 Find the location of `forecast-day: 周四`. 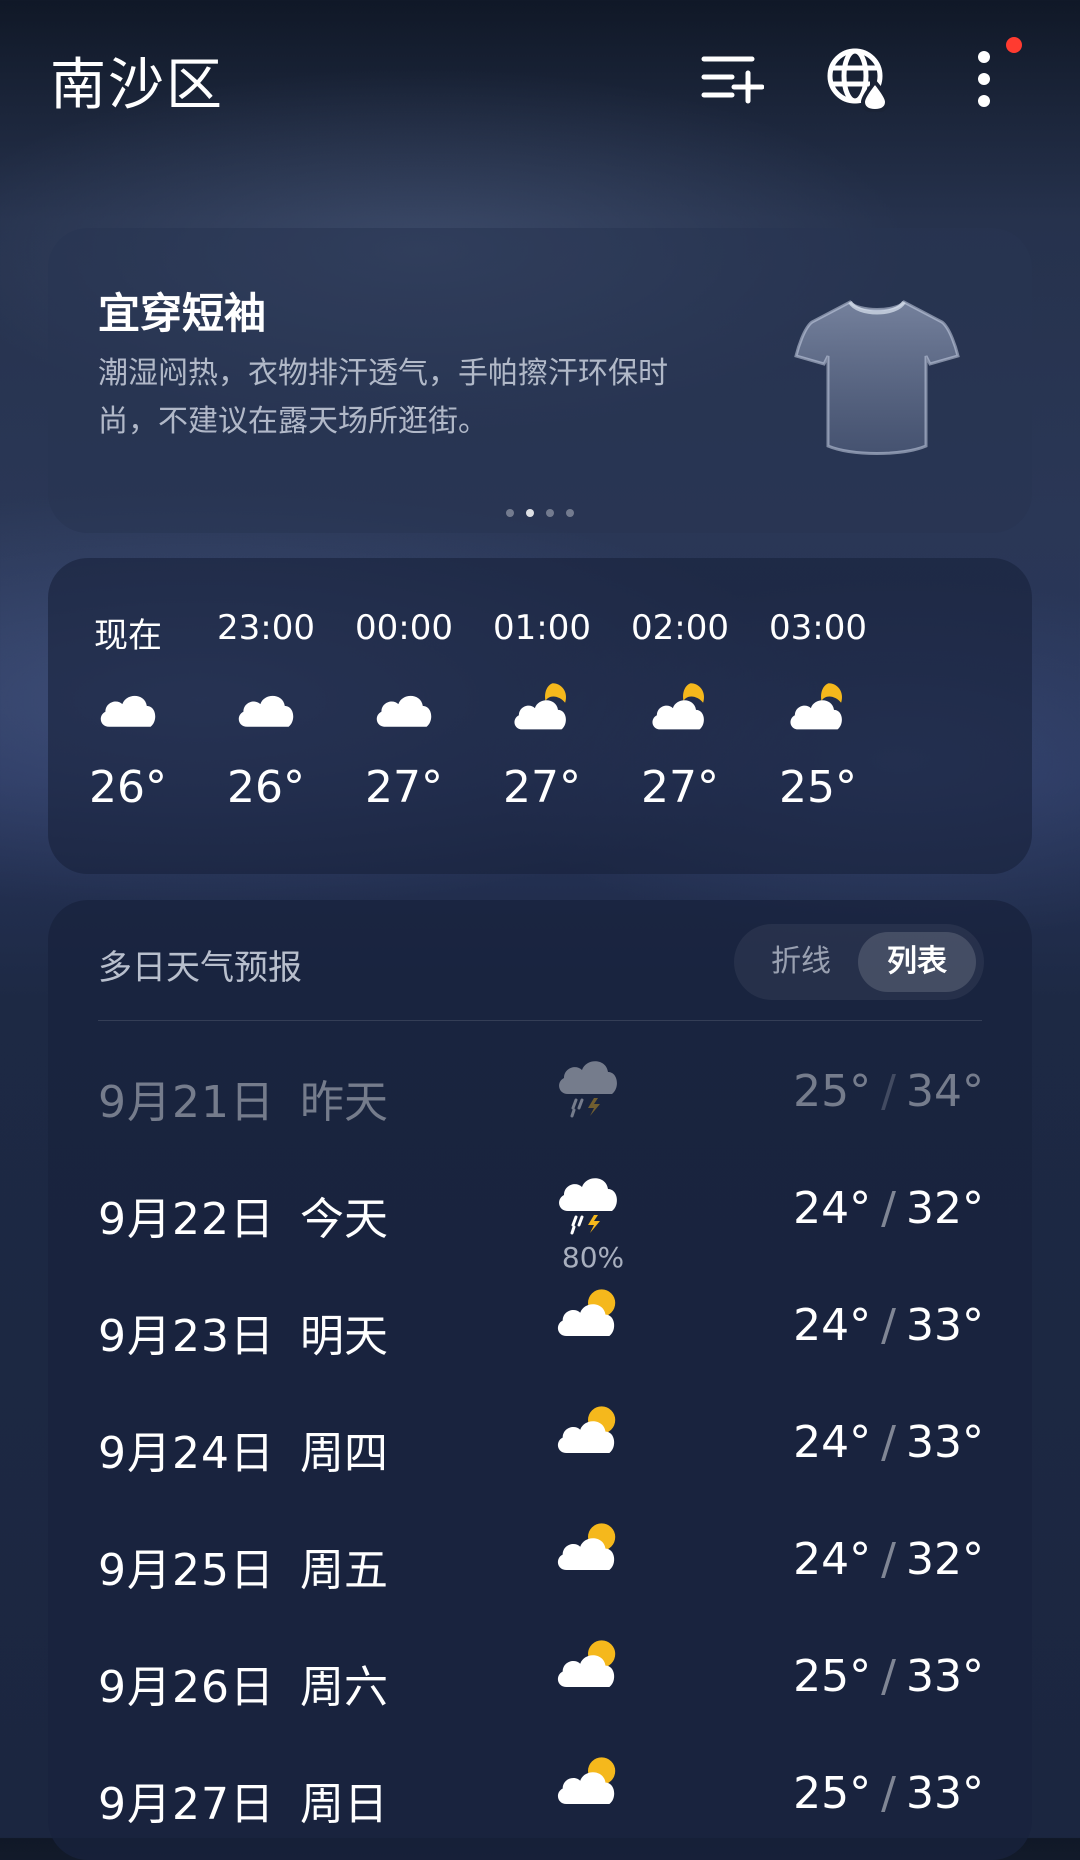

forecast-day: 周四 is located at coordinates (344, 1453).